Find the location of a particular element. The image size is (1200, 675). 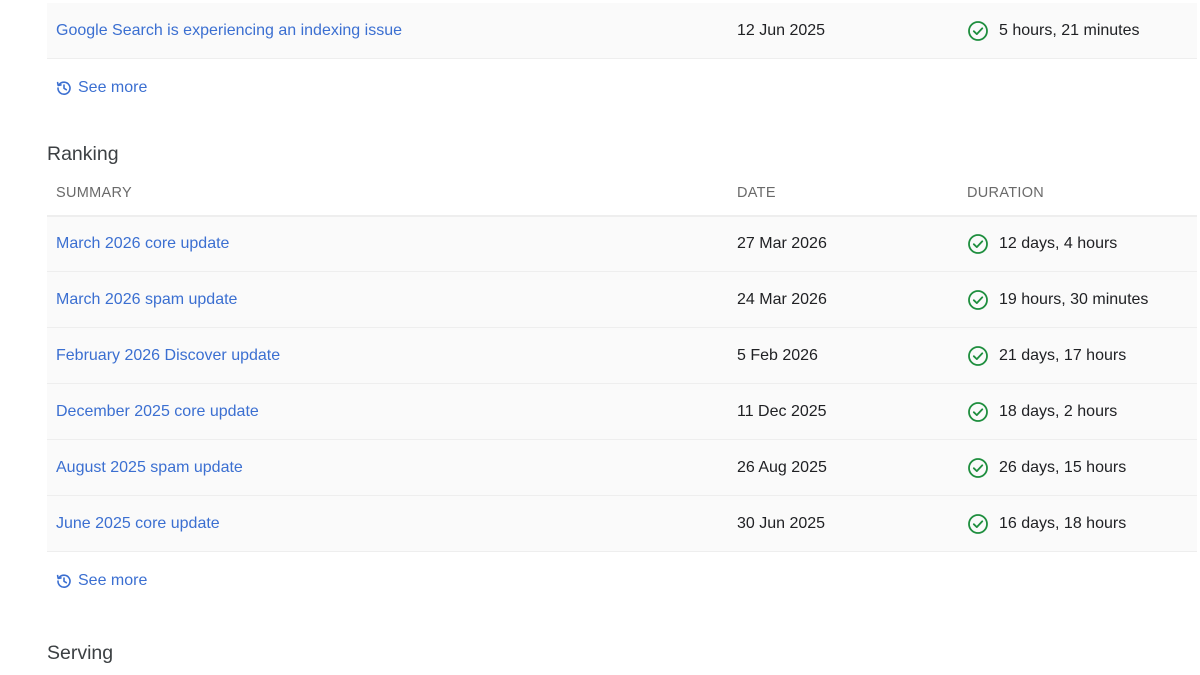

duration-text: 16 days, 18 hours is located at coordinates (1063, 523).